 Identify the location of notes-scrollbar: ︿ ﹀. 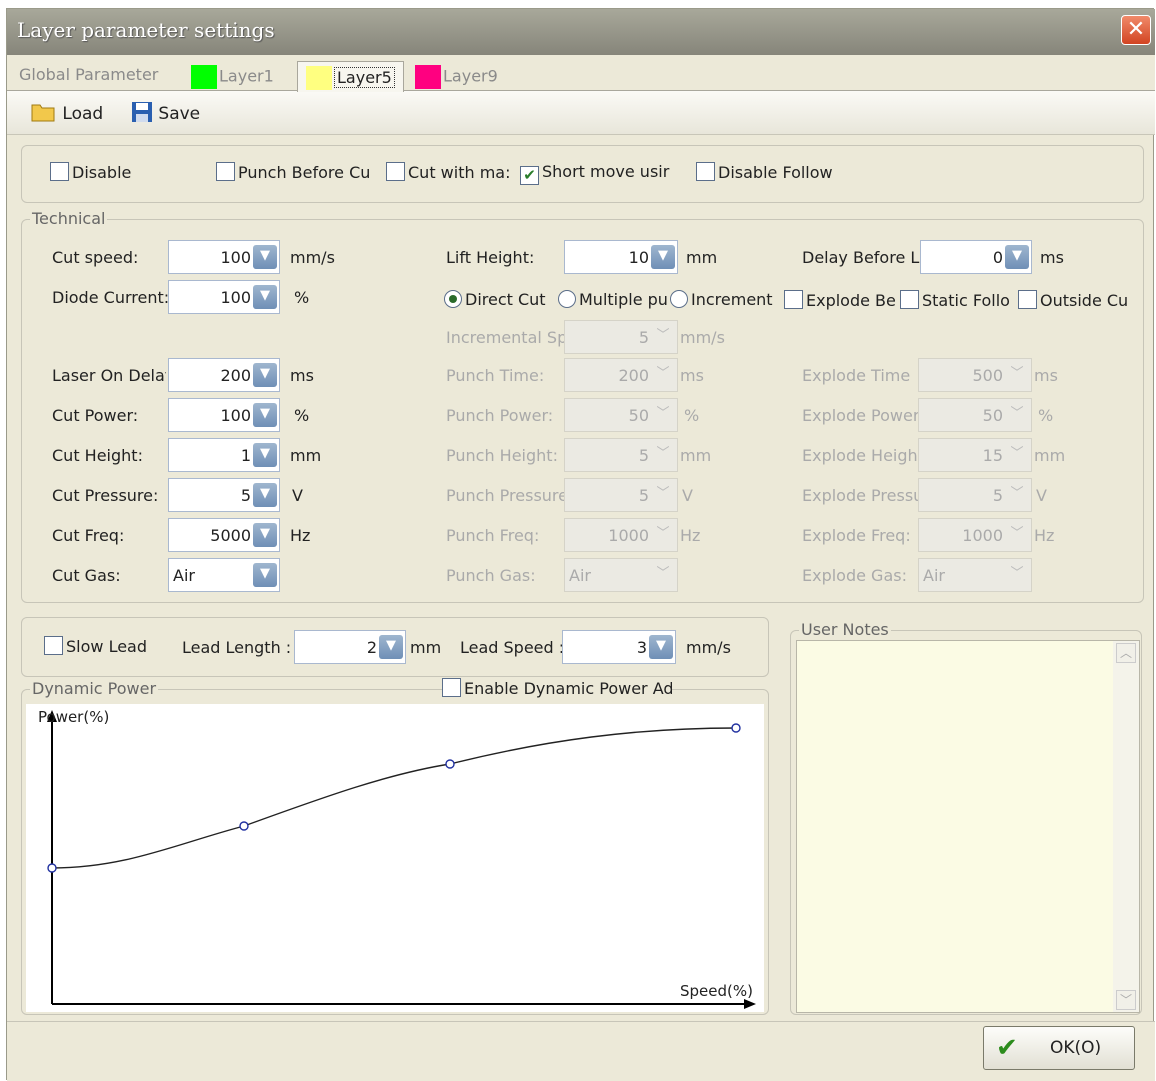
(1126, 826).